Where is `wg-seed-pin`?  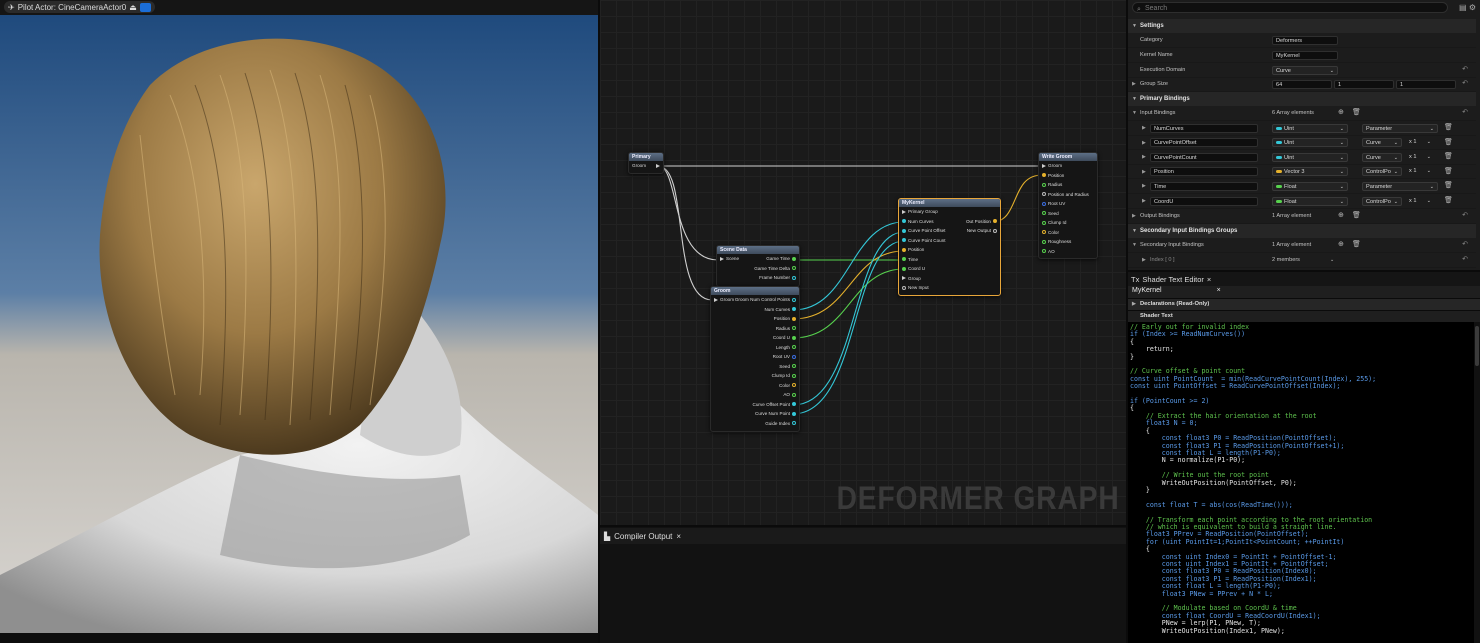 wg-seed-pin is located at coordinates (1044, 213).